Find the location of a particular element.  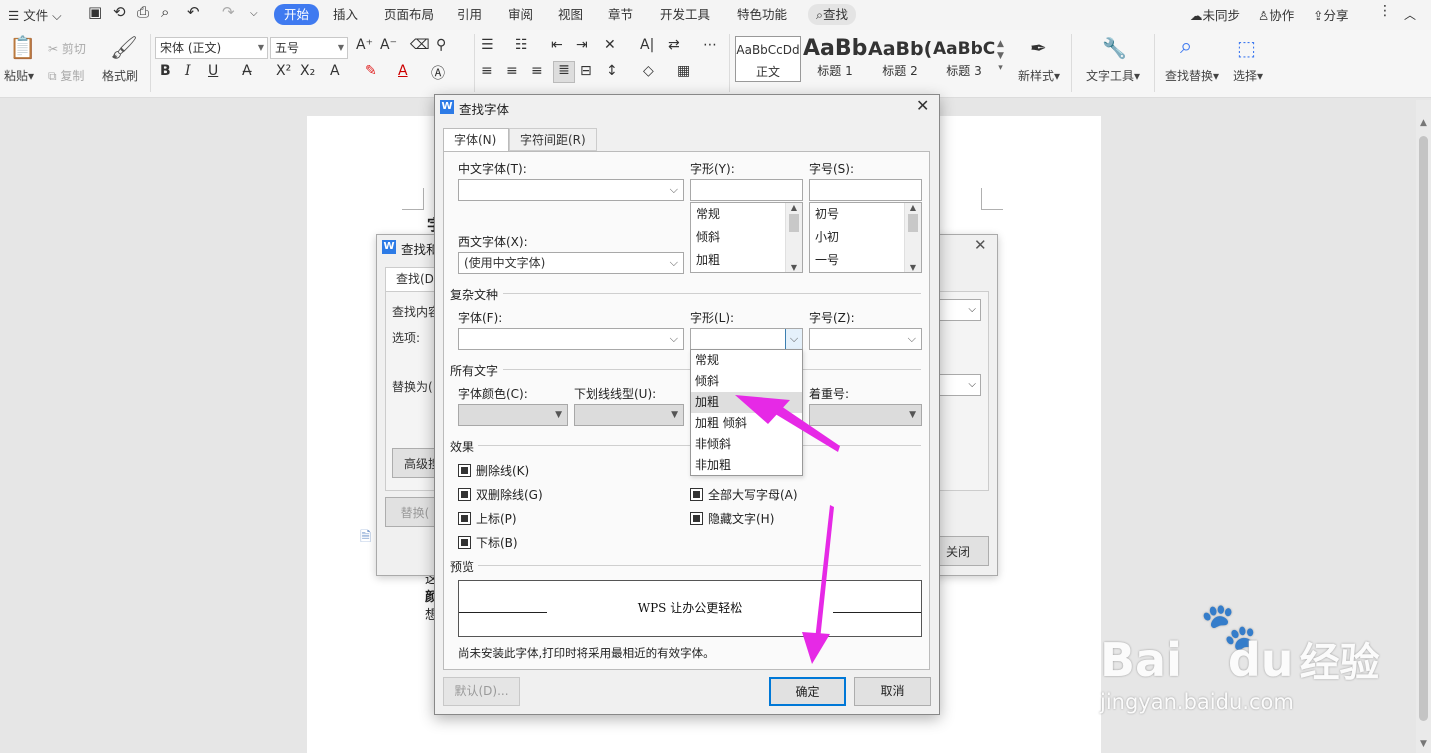

watermark-brand-text: Bai is located at coordinates (1141, 660).